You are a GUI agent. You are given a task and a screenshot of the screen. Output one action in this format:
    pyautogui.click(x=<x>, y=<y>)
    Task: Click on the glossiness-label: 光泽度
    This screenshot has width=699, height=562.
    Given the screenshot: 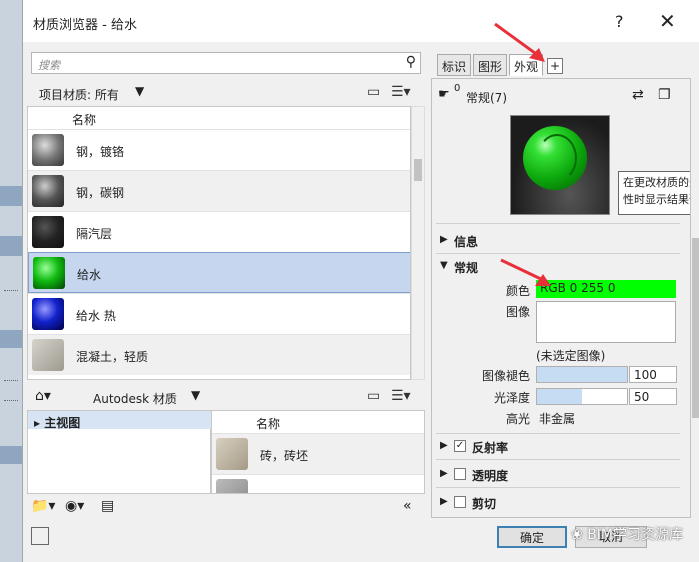 What is the action you would take?
    pyautogui.click(x=511, y=398)
    